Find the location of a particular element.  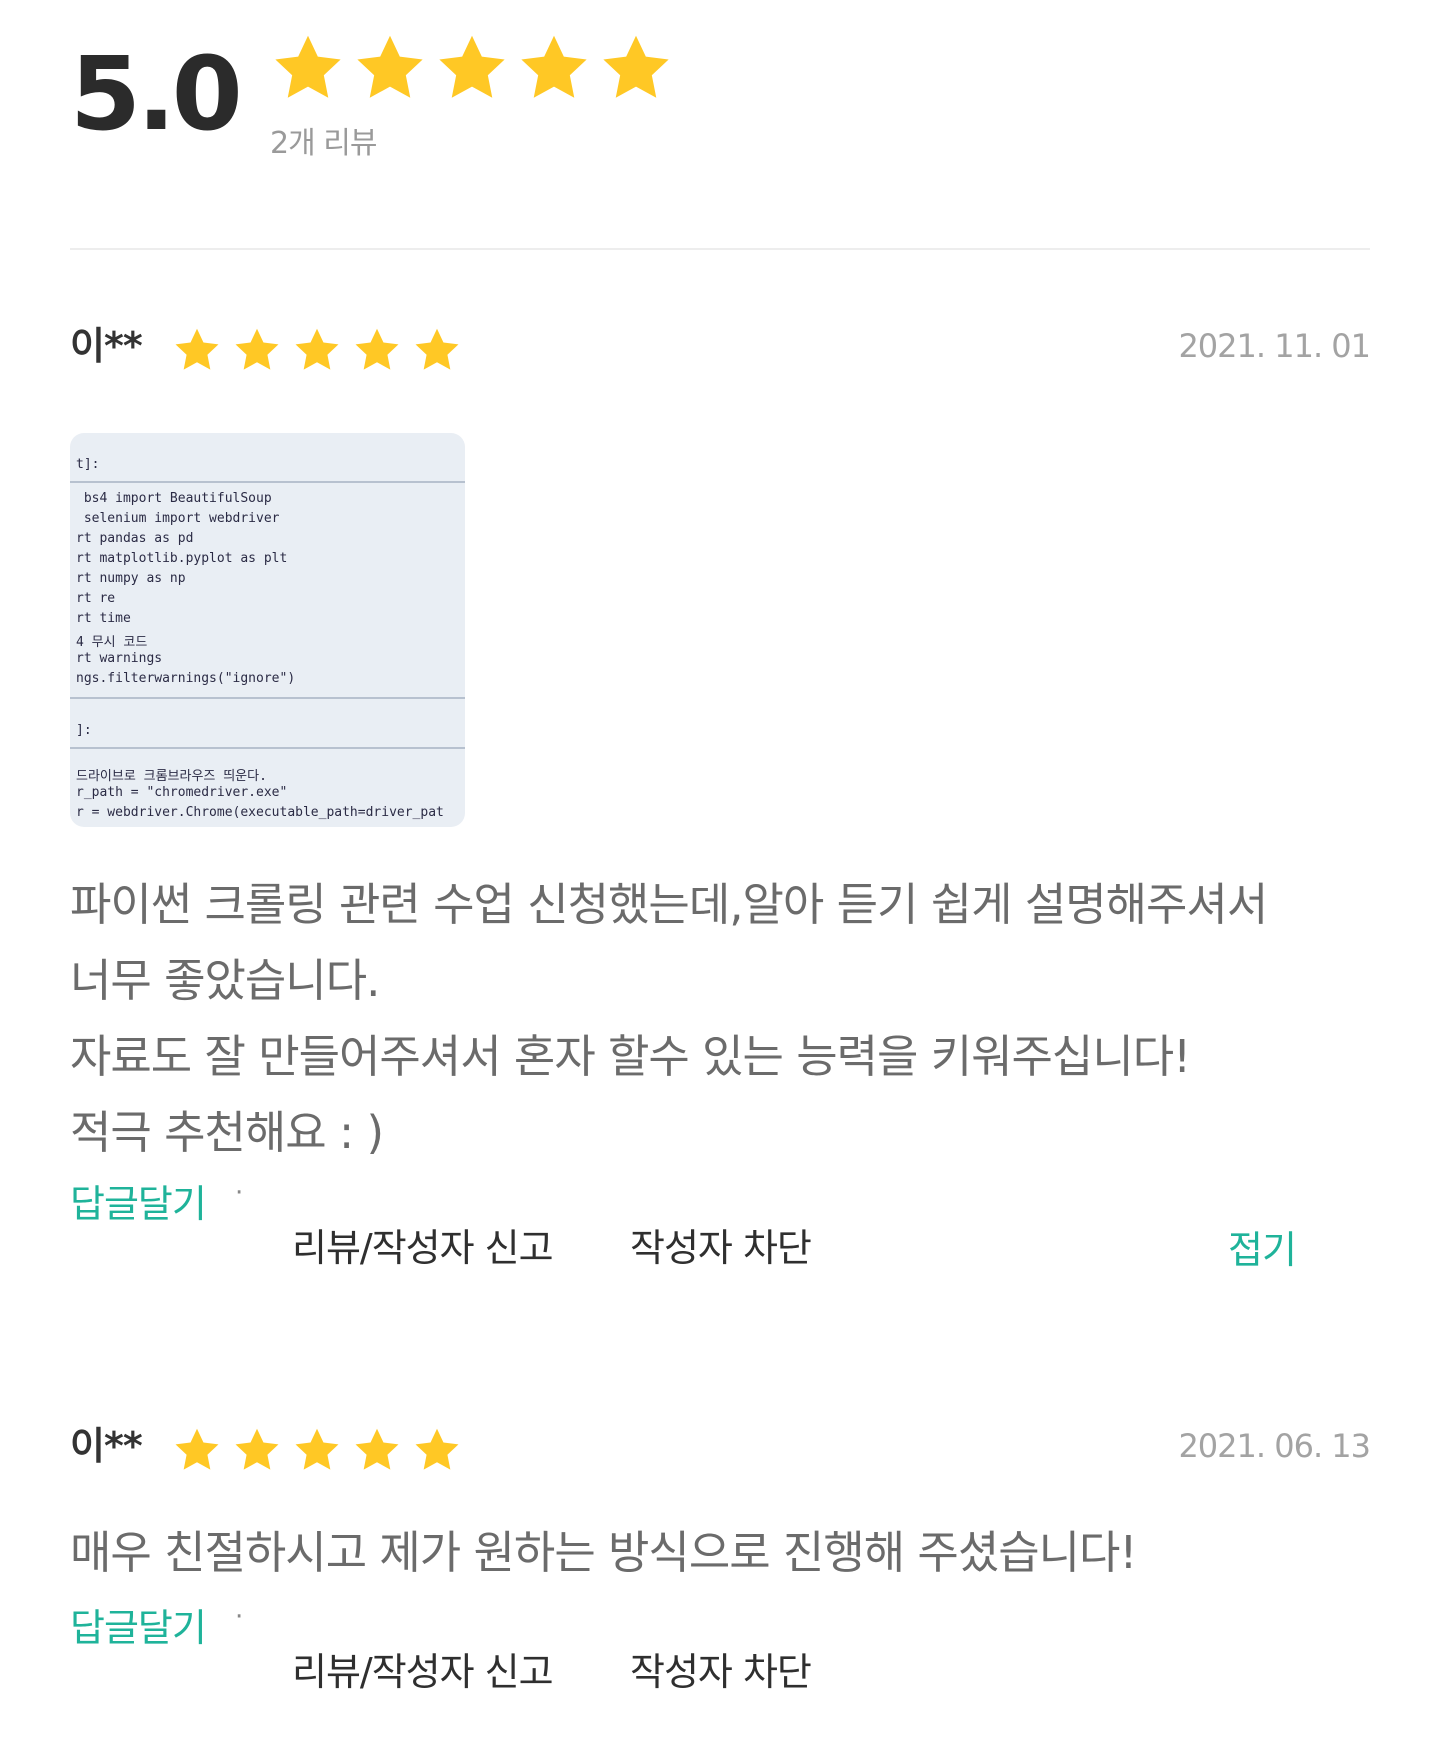

code-line: rt numpy as np is located at coordinates (131, 578).